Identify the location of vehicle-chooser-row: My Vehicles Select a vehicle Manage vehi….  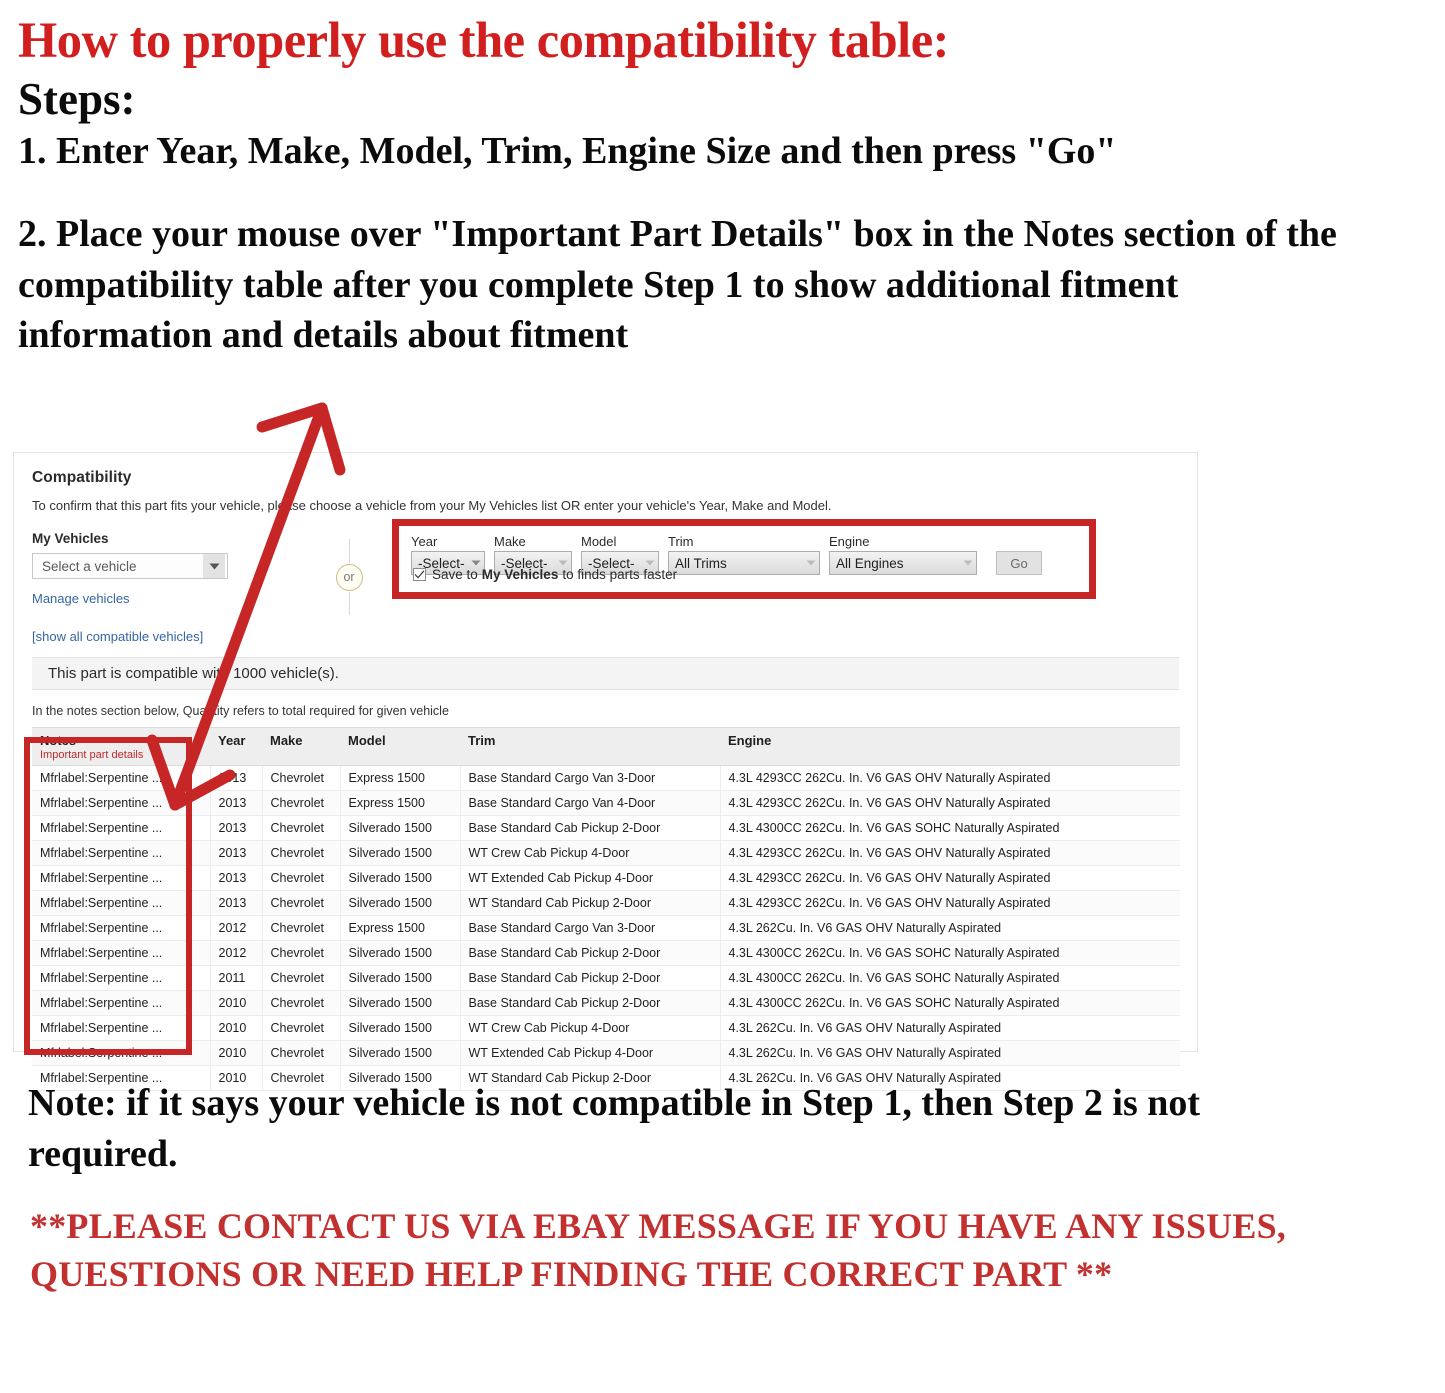
(605, 568).